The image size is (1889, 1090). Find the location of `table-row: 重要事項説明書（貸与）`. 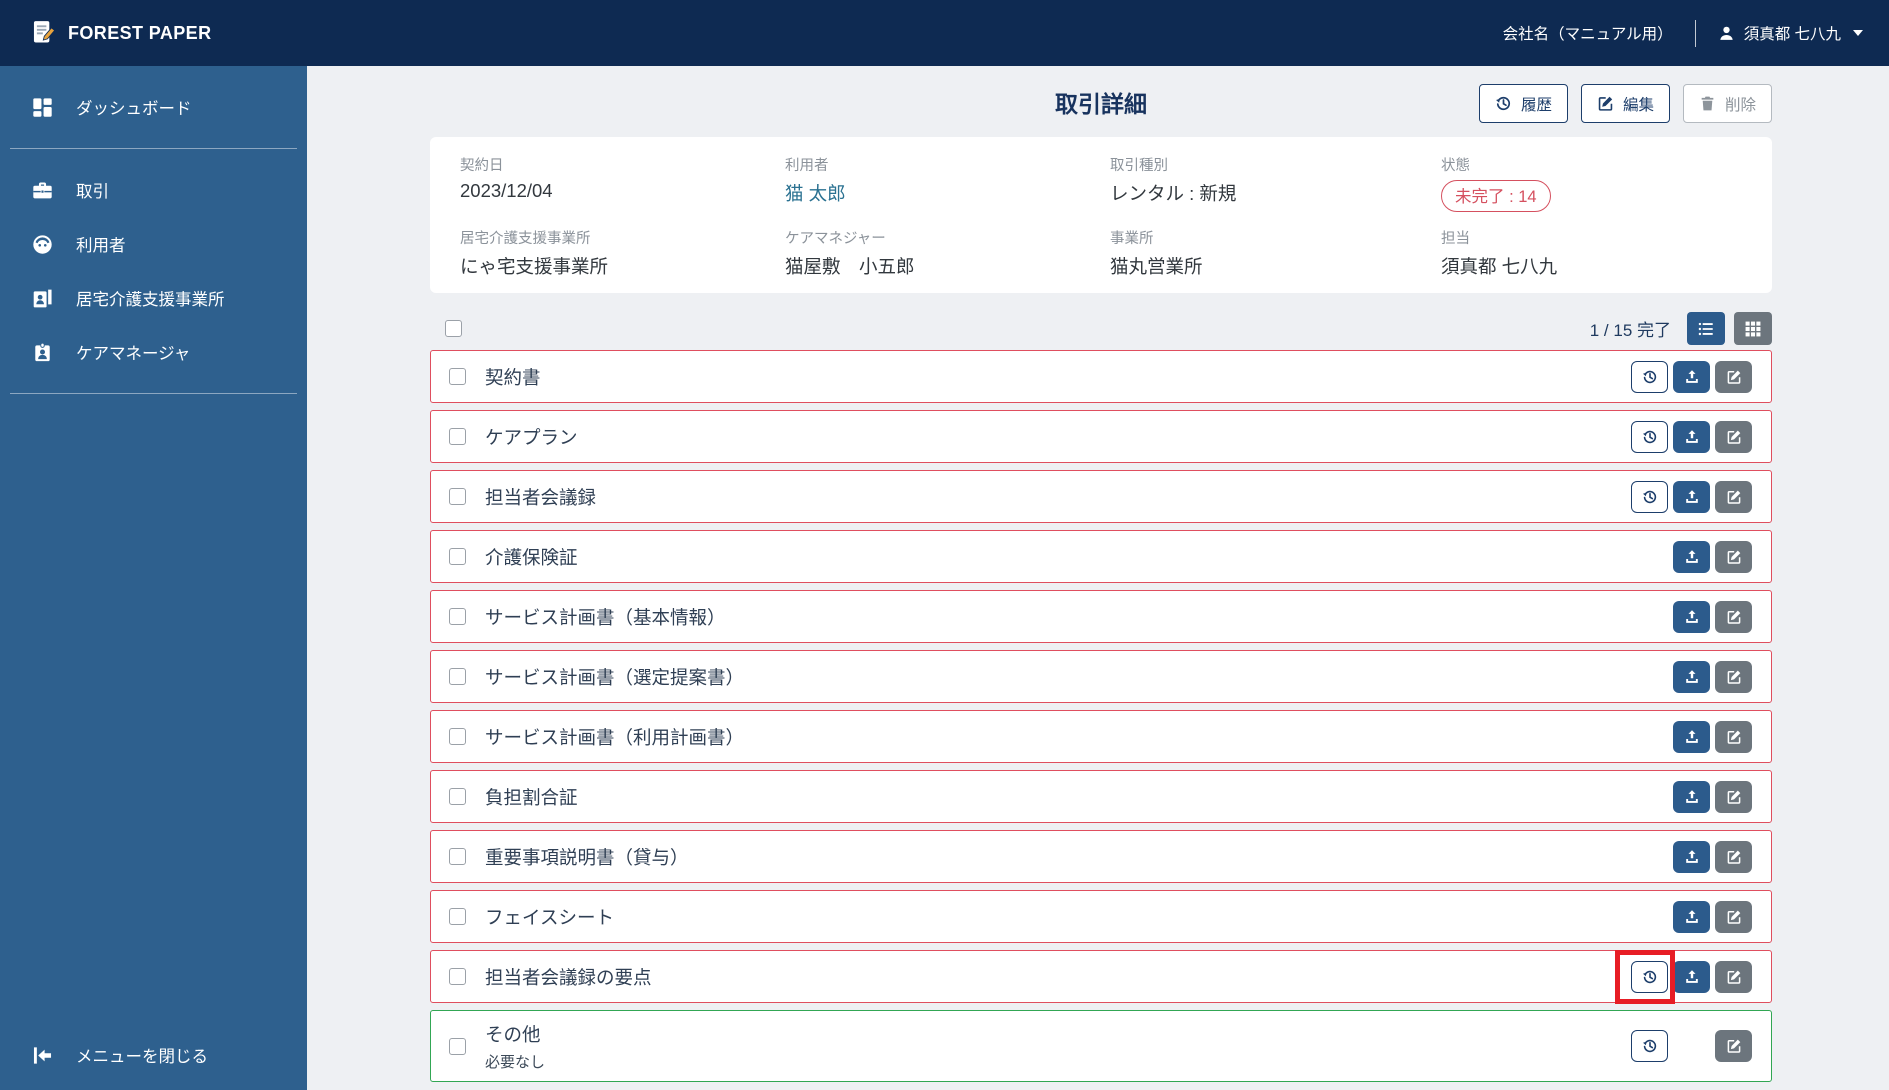

table-row: 重要事項説明書（貸与） is located at coordinates (1101, 856).